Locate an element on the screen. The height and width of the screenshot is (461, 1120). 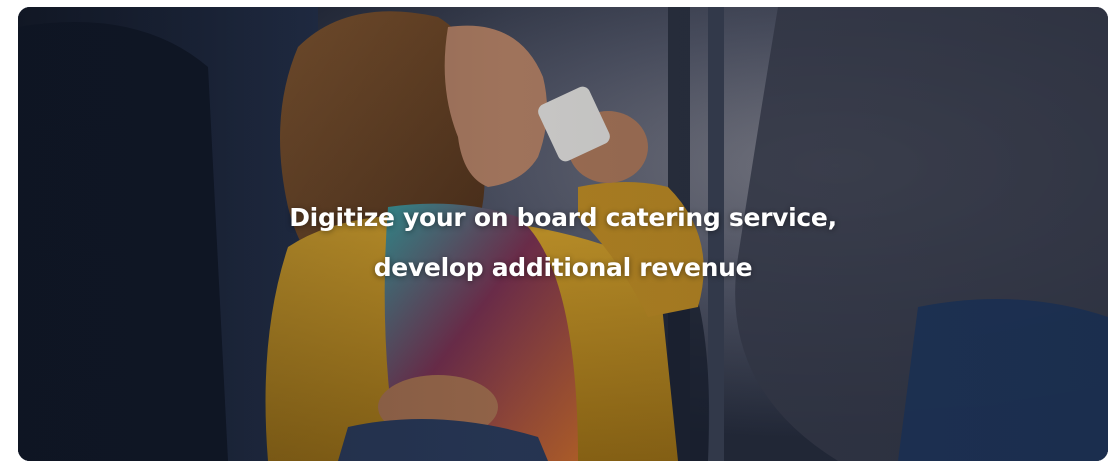
hero-heading-line-2: develop additional revenue is located at coordinates (563, 267).